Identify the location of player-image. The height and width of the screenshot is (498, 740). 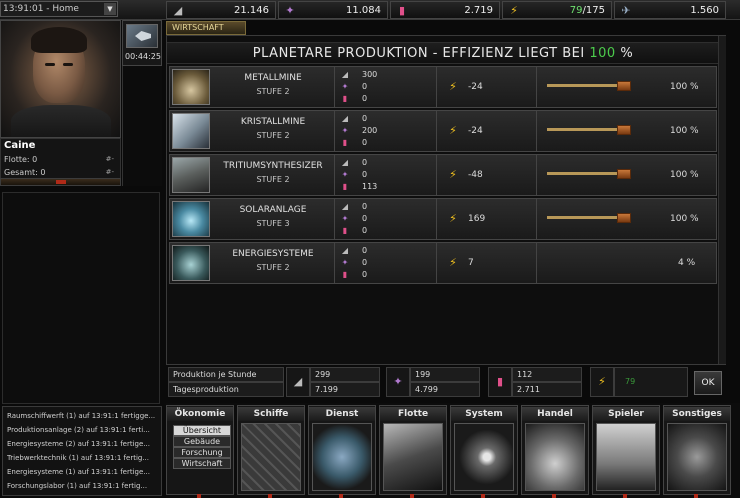
(626, 457).